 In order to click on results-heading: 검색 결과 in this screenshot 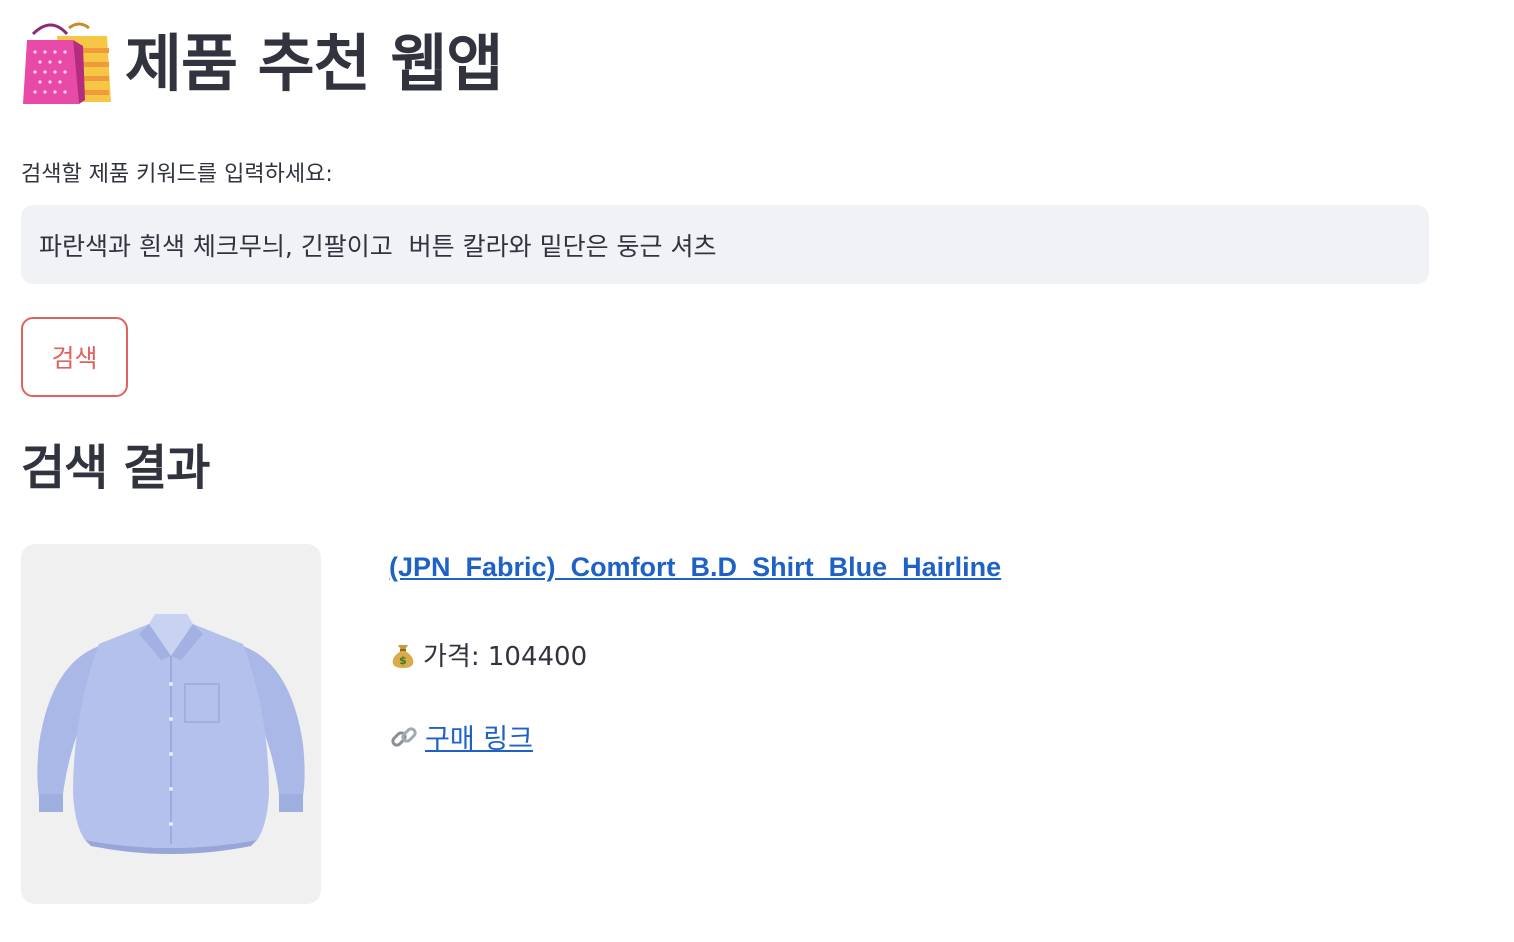, I will do `click(115, 468)`.